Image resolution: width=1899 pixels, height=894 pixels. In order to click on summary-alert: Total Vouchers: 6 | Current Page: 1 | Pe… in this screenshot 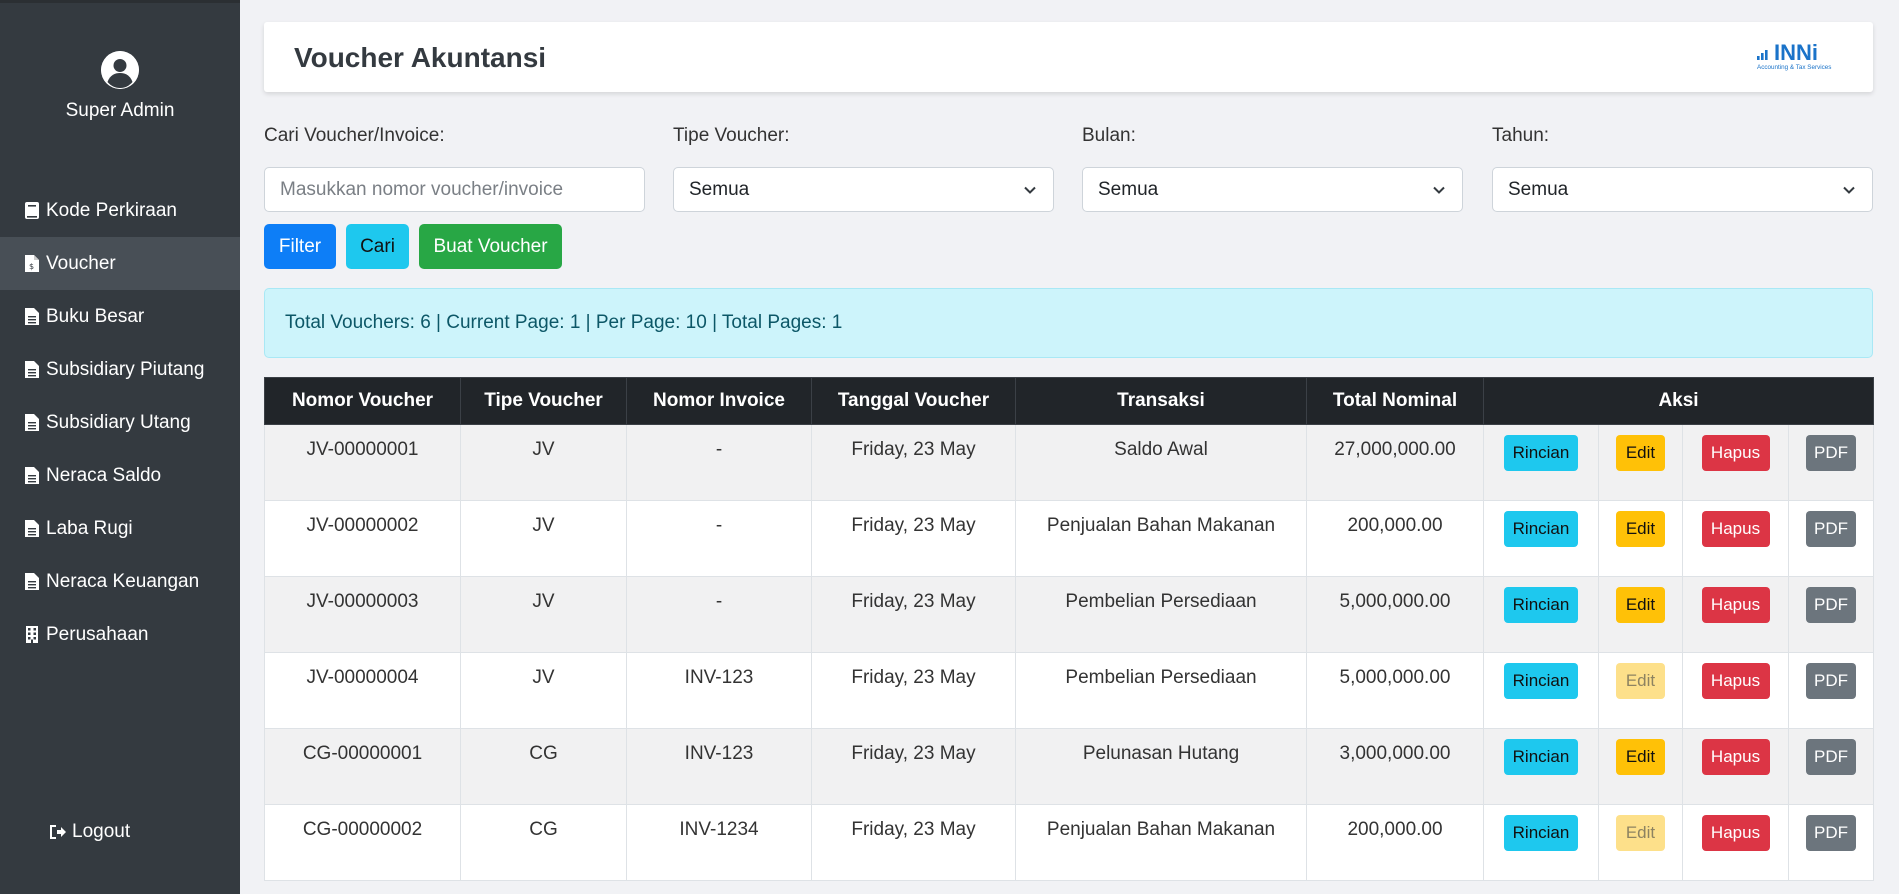, I will do `click(1068, 323)`.